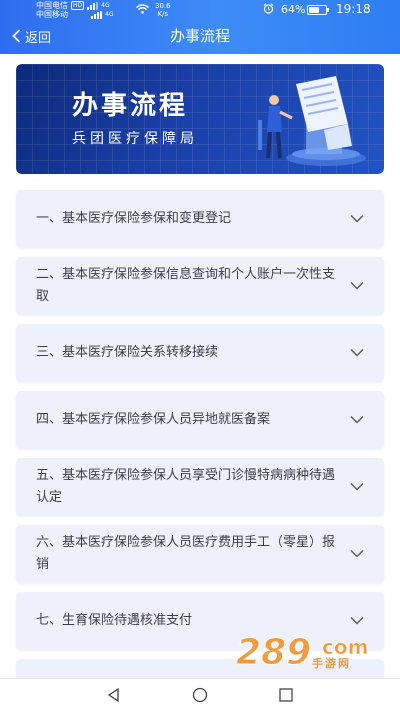 This screenshot has height=710, width=400. I want to click on network-speed: 30.6 K/s, so click(163, 10).